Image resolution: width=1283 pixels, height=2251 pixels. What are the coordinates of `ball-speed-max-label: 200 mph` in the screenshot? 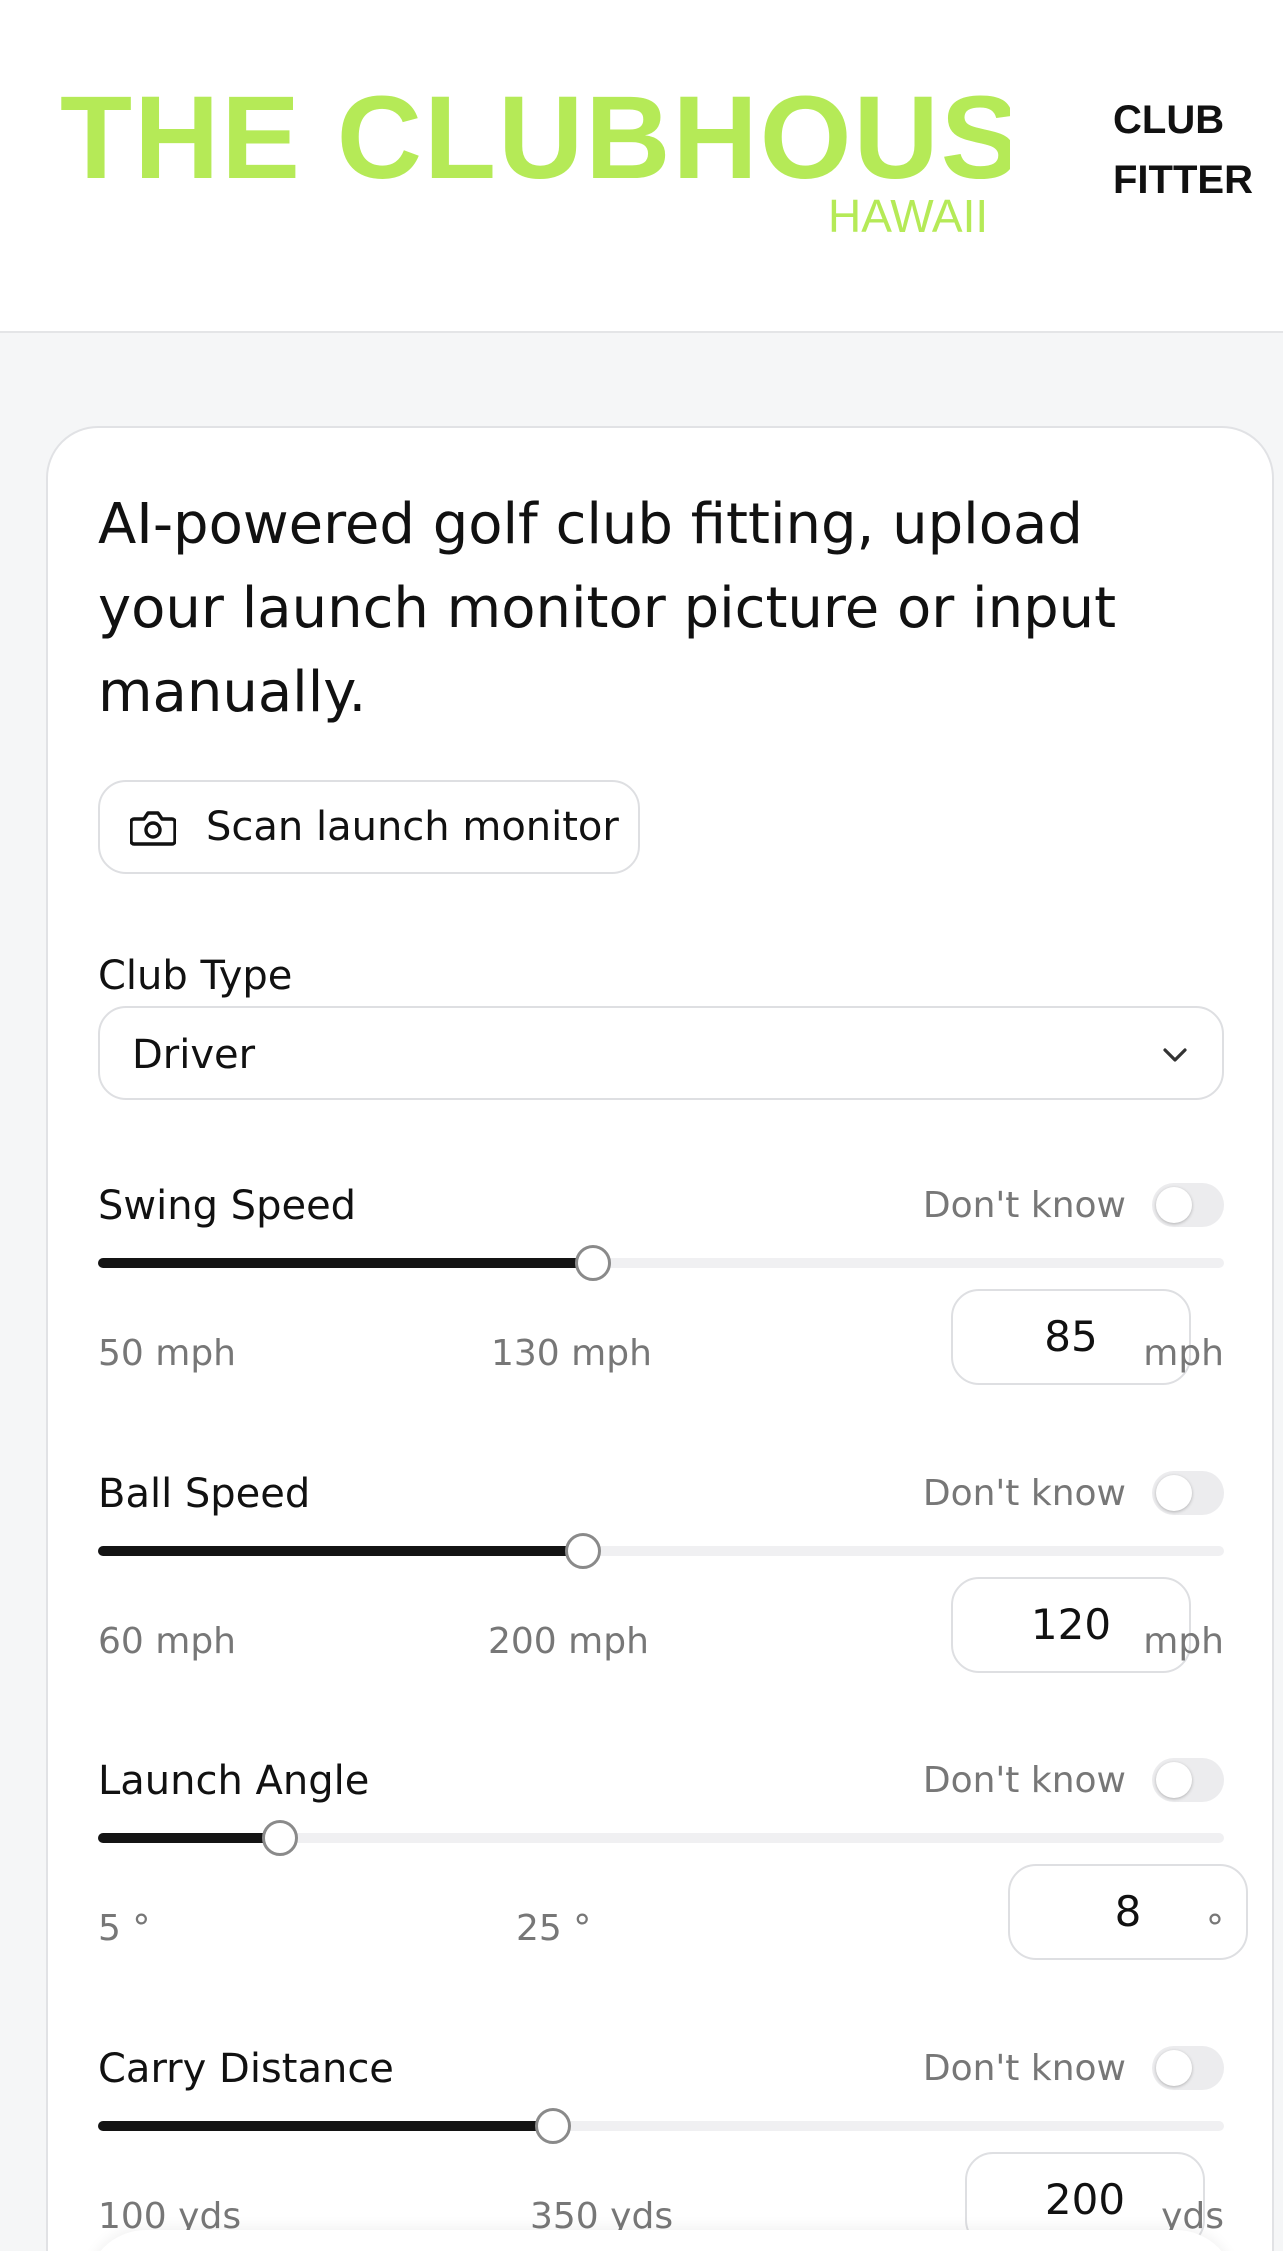 It's located at (568, 1641).